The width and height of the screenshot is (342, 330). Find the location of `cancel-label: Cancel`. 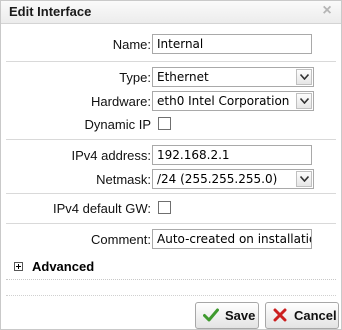

cancel-label: Cancel is located at coordinates (315, 315).